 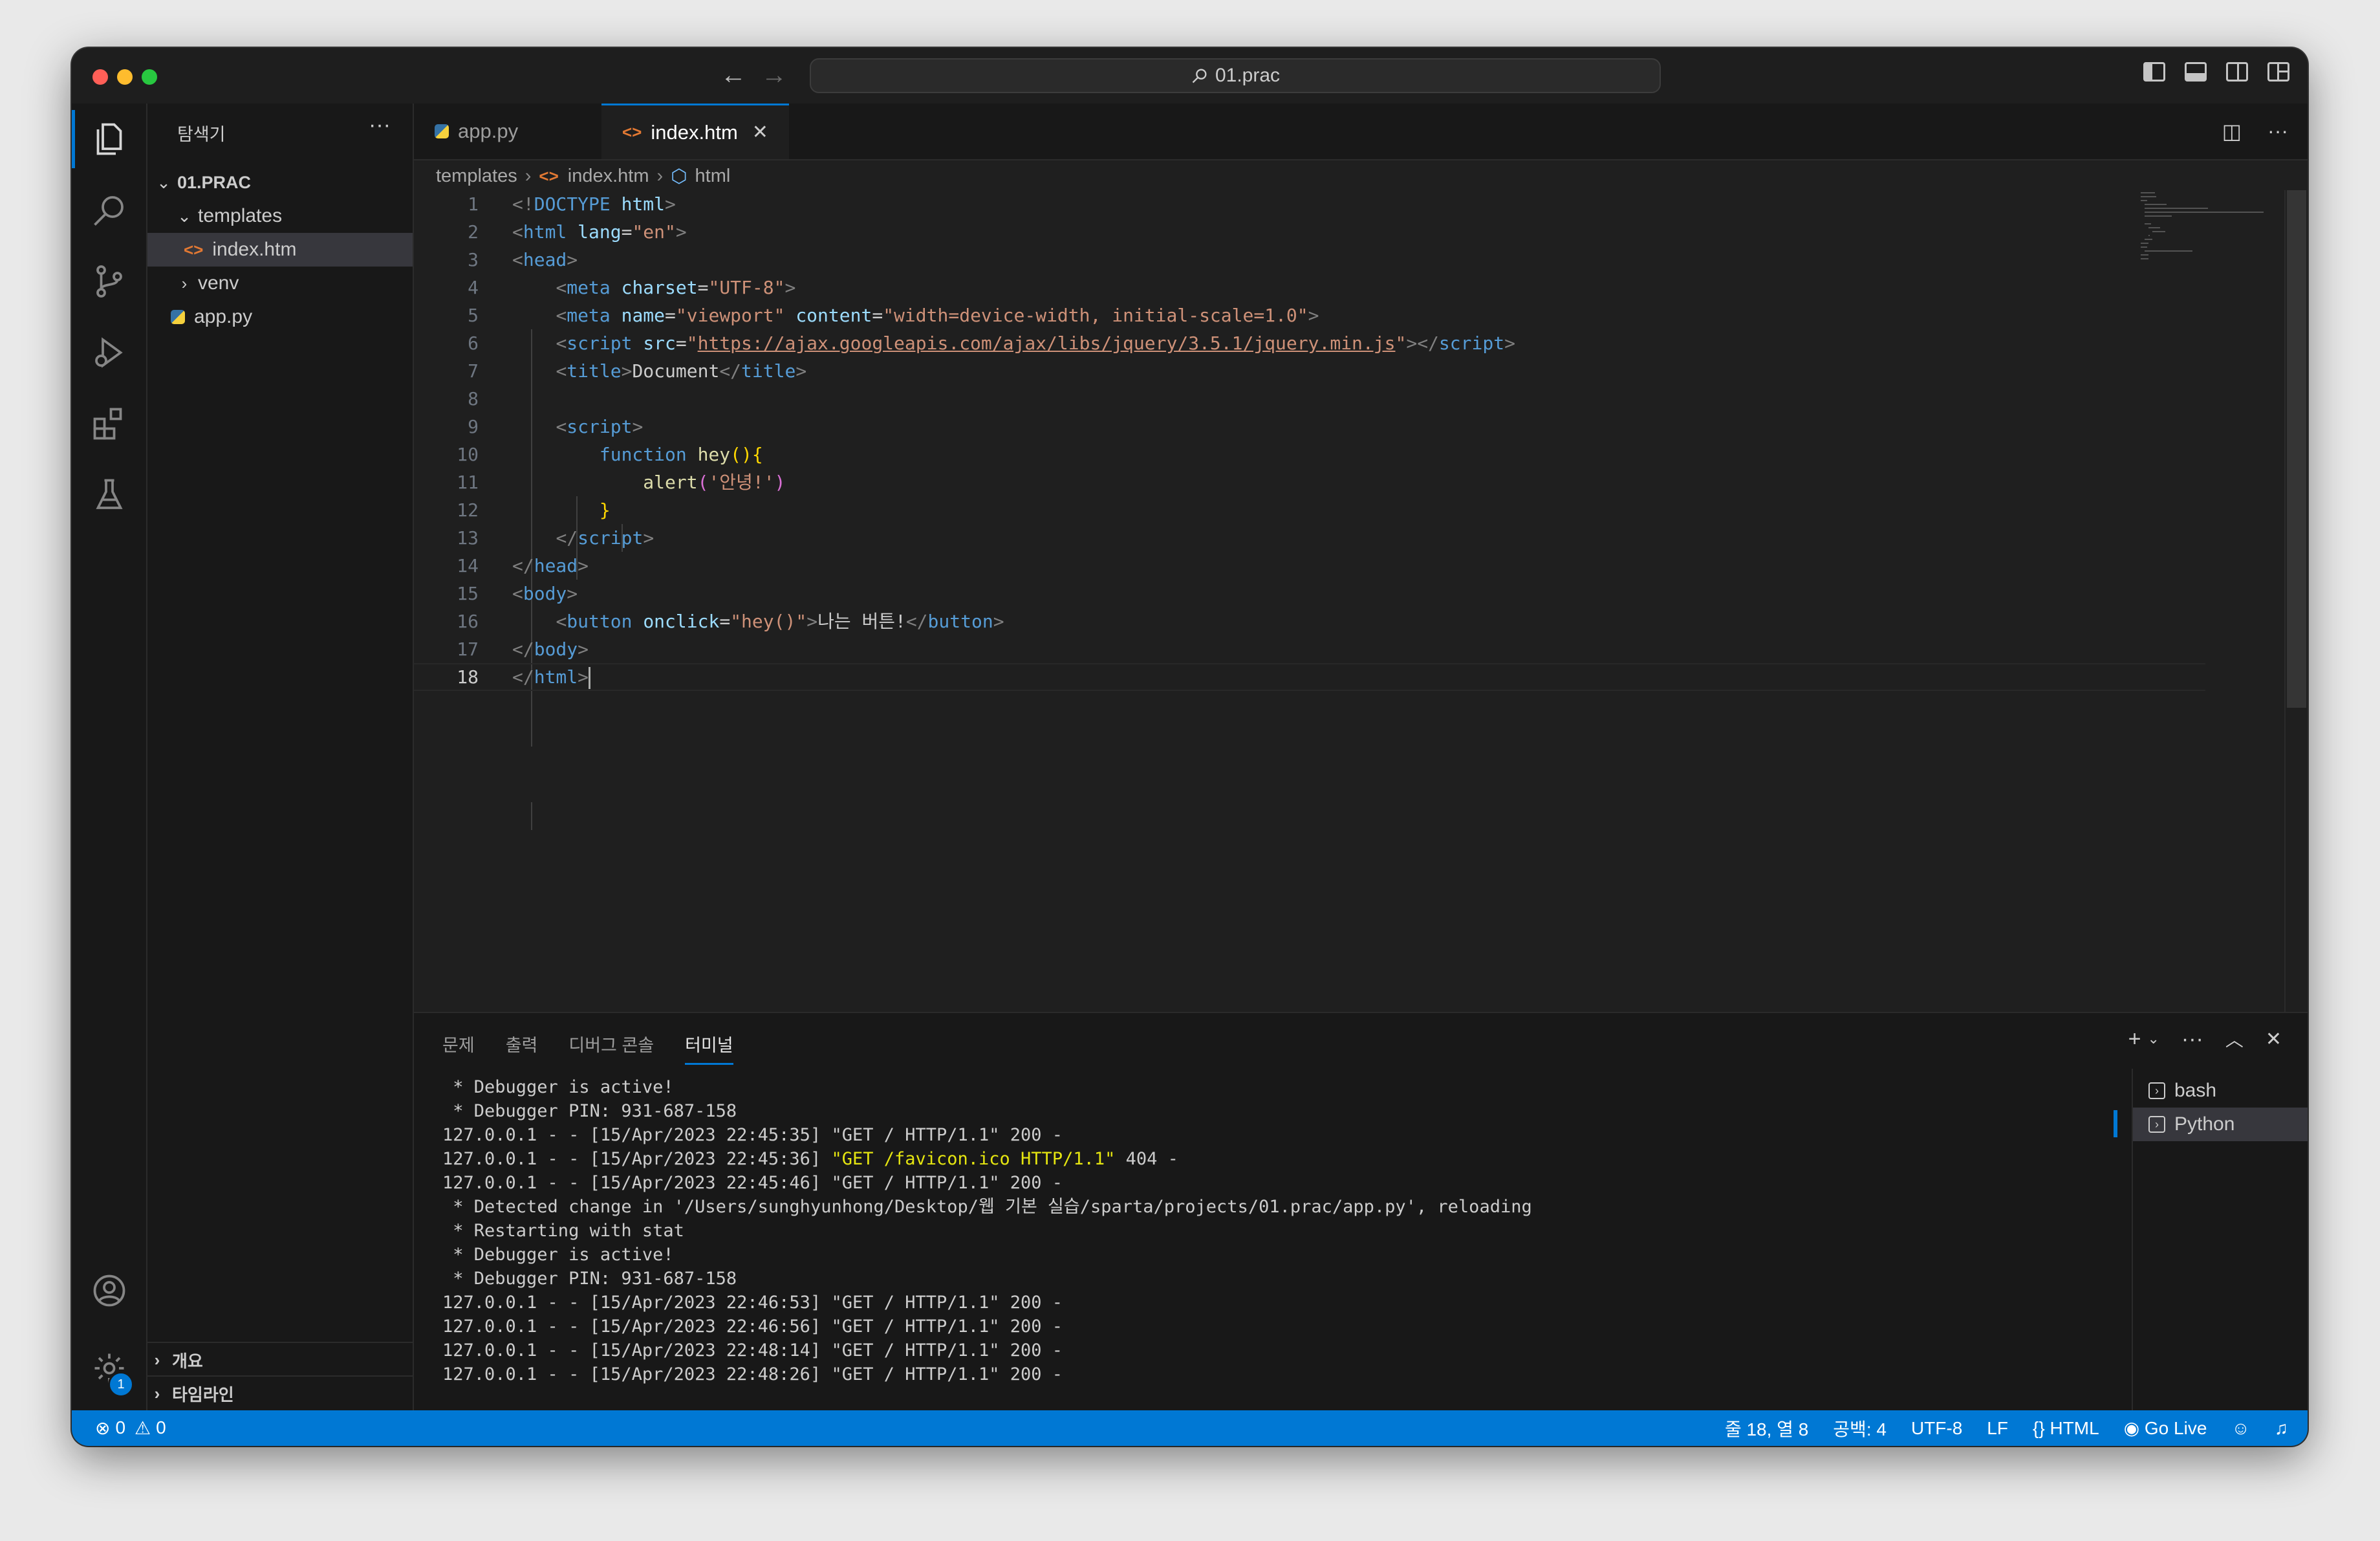 What do you see at coordinates (1235, 75) in the screenshot?
I see `command-center-search: 01.prac` at bounding box center [1235, 75].